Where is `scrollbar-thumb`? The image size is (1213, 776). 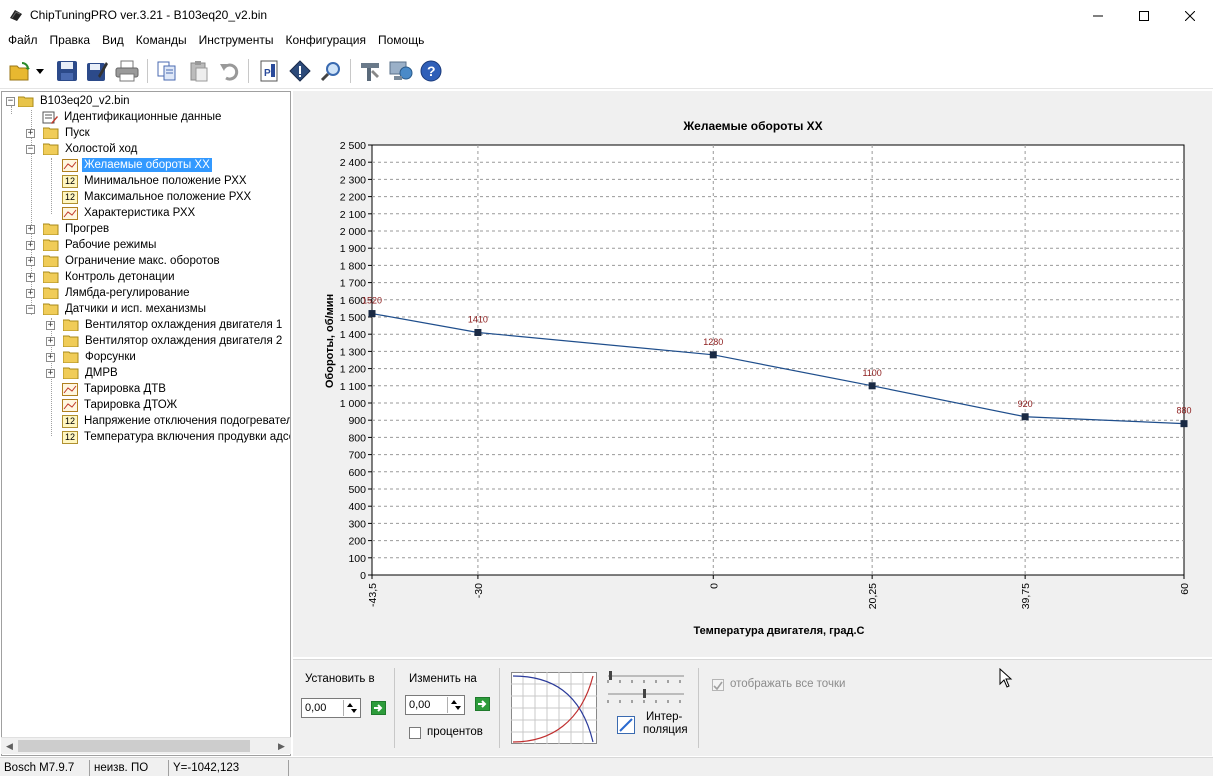 scrollbar-thumb is located at coordinates (134, 746).